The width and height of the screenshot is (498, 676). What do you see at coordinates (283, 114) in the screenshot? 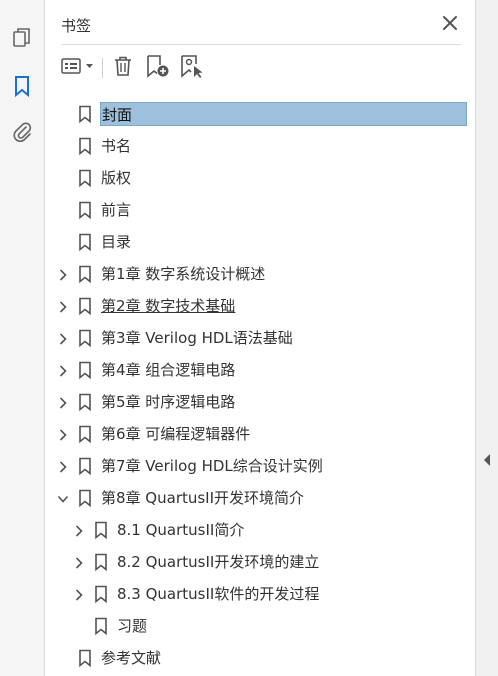
I see `bookmark-label: 封面` at bounding box center [283, 114].